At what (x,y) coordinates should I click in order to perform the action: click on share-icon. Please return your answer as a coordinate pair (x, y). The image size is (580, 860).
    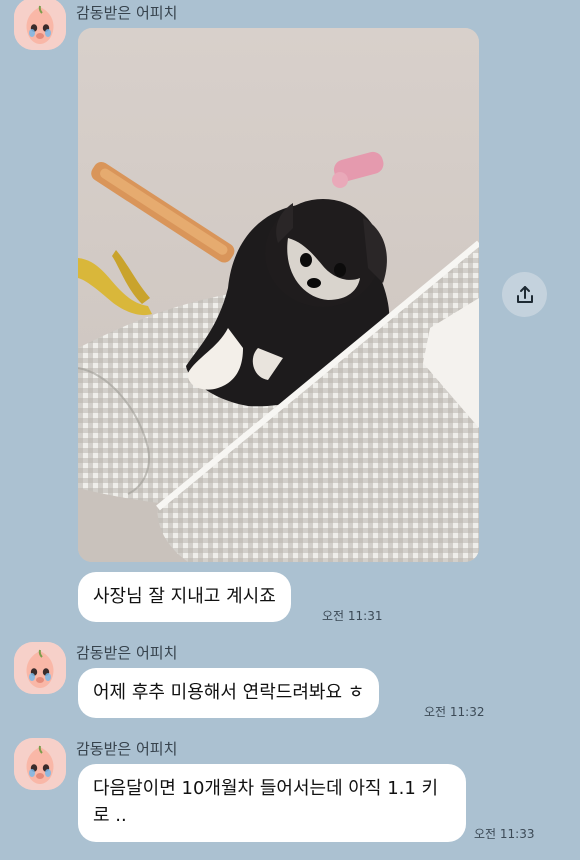
    Looking at the image, I should click on (524, 294).